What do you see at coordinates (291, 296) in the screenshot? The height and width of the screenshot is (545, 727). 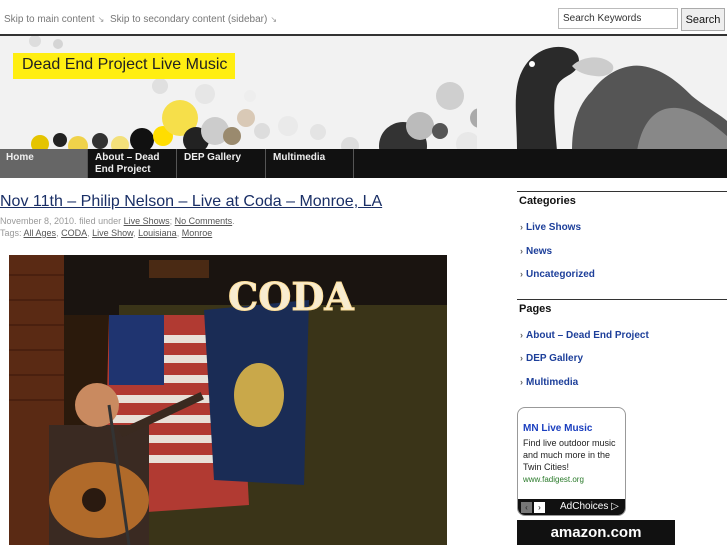 I see `coda-sign: CODA` at bounding box center [291, 296].